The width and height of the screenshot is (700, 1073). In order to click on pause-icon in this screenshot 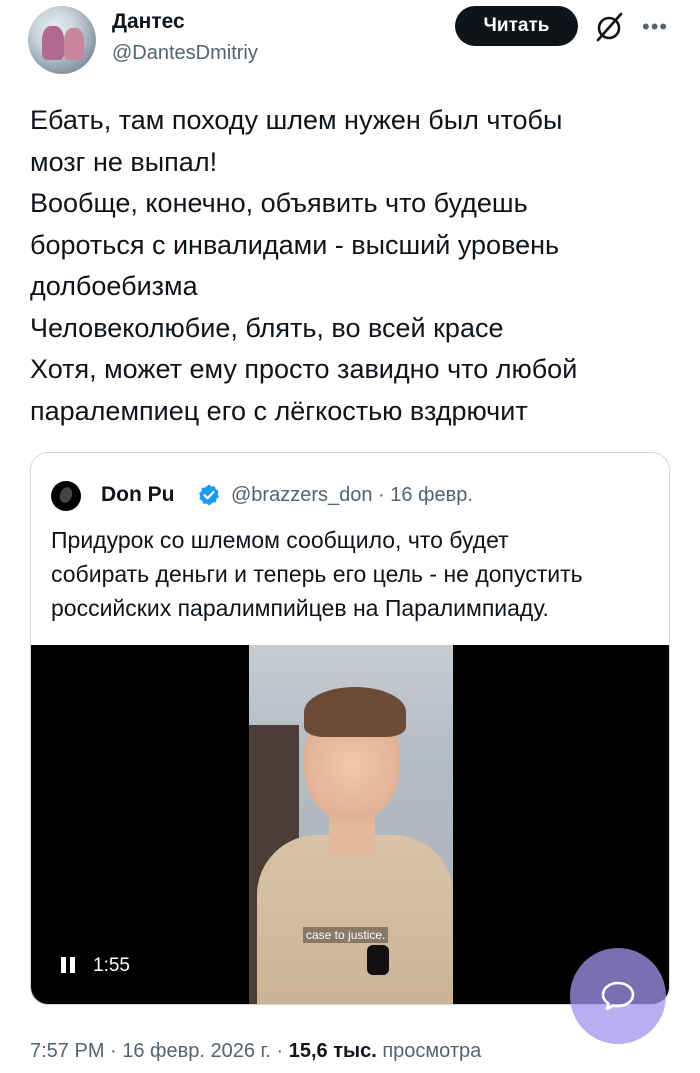, I will do `click(68, 965)`.